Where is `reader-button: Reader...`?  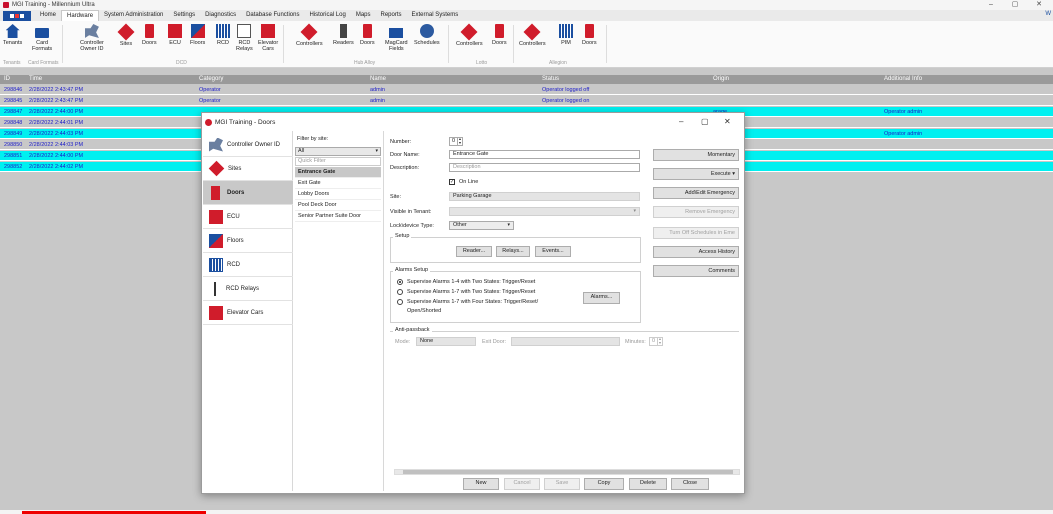
reader-button: Reader... is located at coordinates (474, 251).